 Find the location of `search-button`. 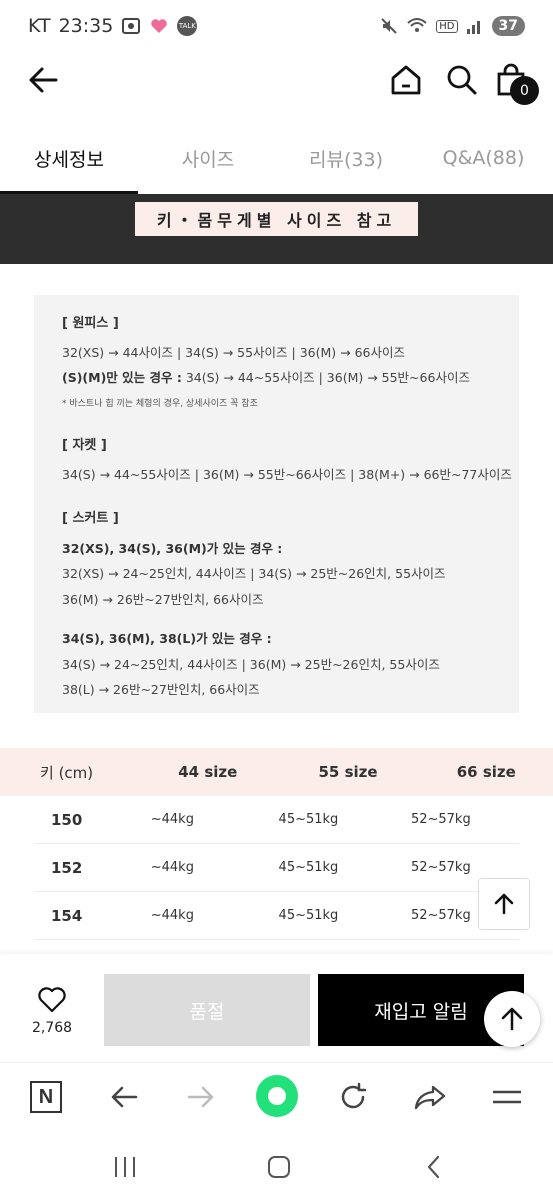

search-button is located at coordinates (462, 80).